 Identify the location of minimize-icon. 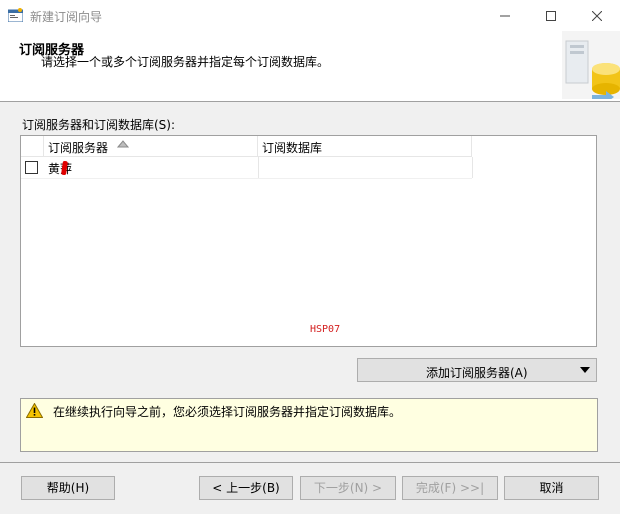
(505, 15).